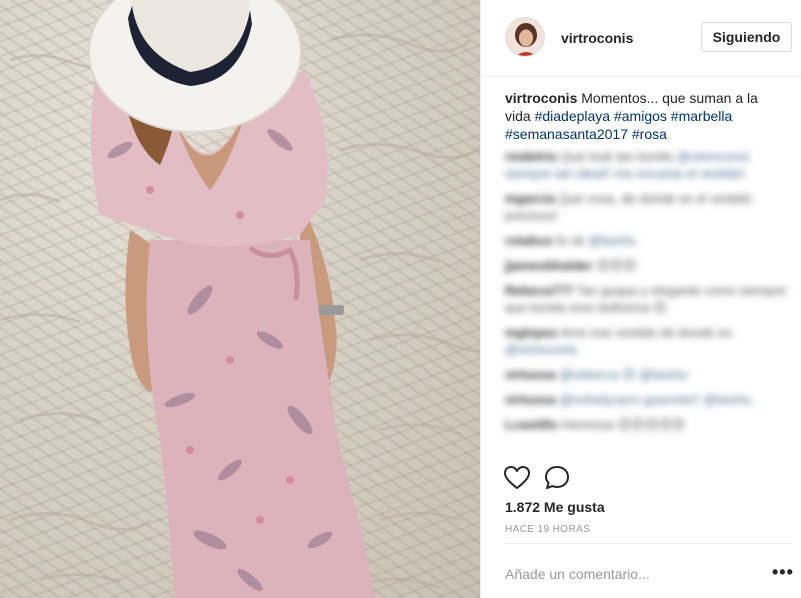 The height and width of the screenshot is (598, 801). Describe the element at coordinates (648, 240) in the screenshot. I see `list-item: rotabus fo ok @lavirtu` at that location.